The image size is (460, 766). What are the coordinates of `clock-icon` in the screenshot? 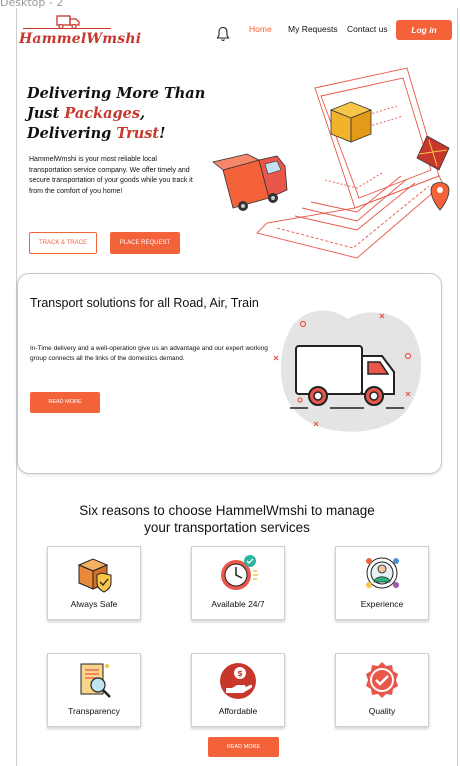 It's located at (239, 572).